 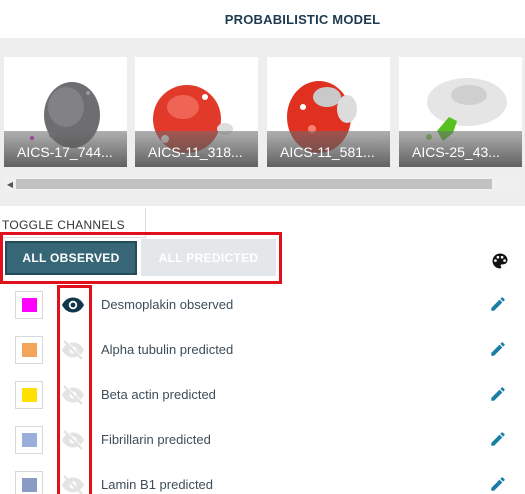 I want to click on scrollbar-thumb, so click(x=254, y=184).